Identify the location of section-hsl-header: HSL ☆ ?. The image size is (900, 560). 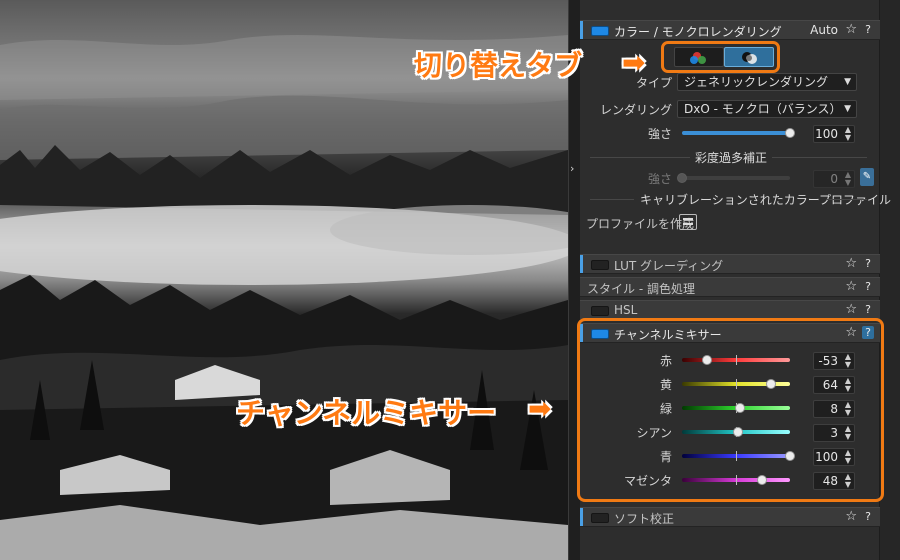
(730, 310).